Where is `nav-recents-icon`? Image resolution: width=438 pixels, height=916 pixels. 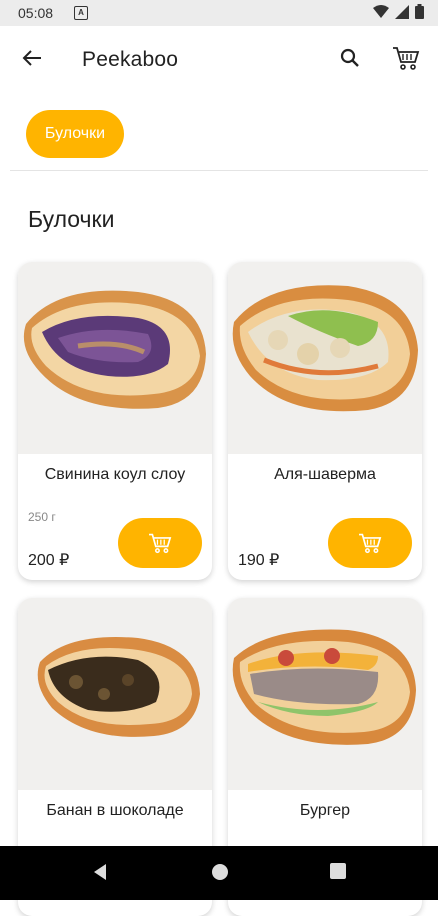 nav-recents-icon is located at coordinates (338, 871).